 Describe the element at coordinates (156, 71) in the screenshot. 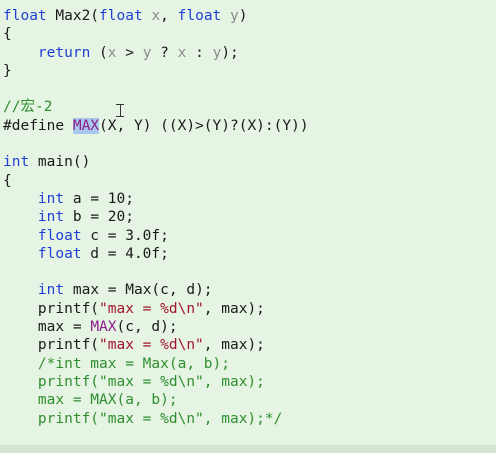

I see `code-line: }` at that location.